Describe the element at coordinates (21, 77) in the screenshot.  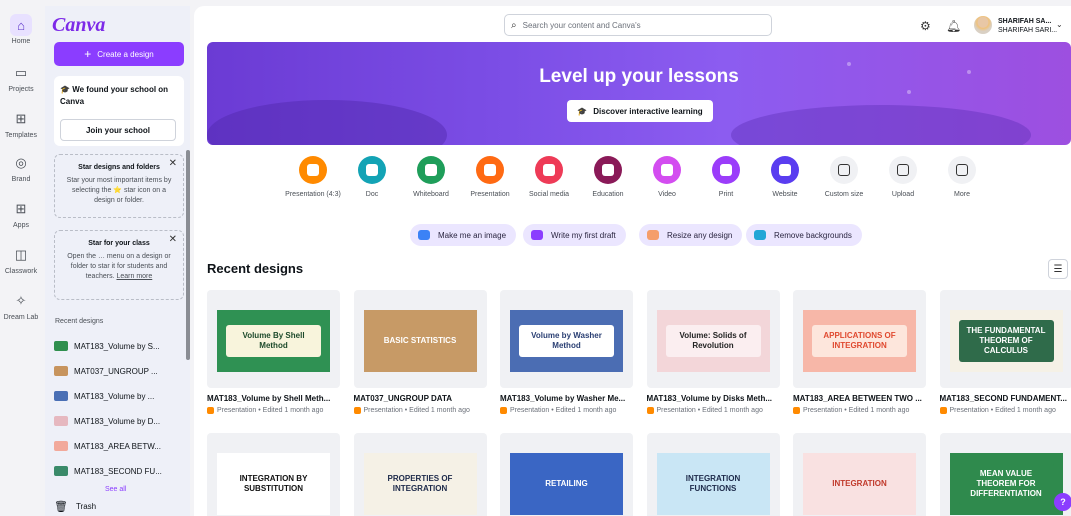
I see `rail-item-projects: ▭ Projects` at that location.